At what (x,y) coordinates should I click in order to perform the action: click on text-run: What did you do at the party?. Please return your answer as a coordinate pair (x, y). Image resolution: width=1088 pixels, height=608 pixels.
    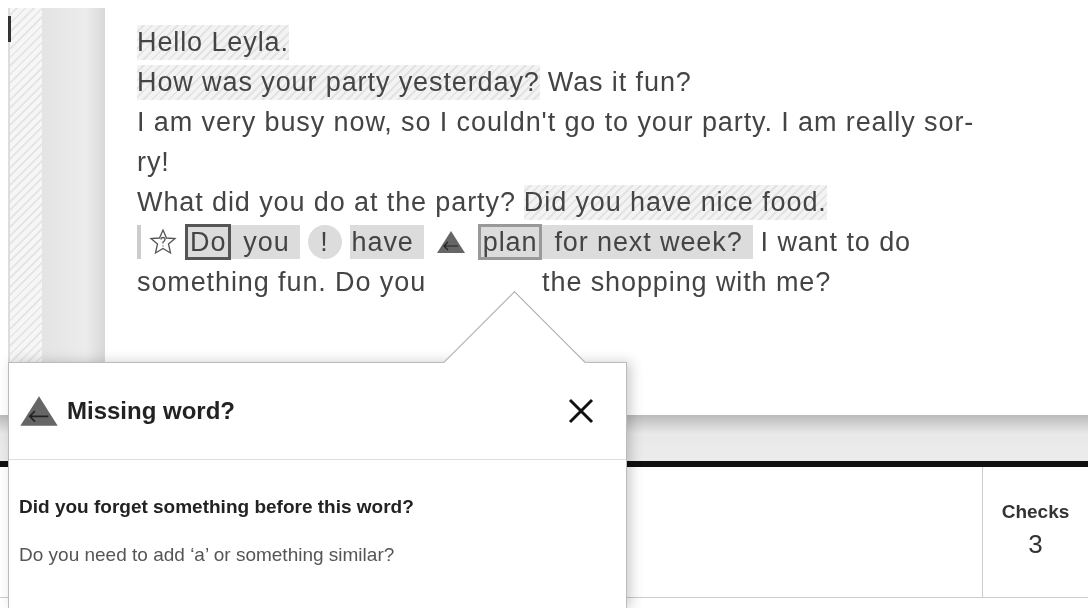
    Looking at the image, I should click on (326, 202).